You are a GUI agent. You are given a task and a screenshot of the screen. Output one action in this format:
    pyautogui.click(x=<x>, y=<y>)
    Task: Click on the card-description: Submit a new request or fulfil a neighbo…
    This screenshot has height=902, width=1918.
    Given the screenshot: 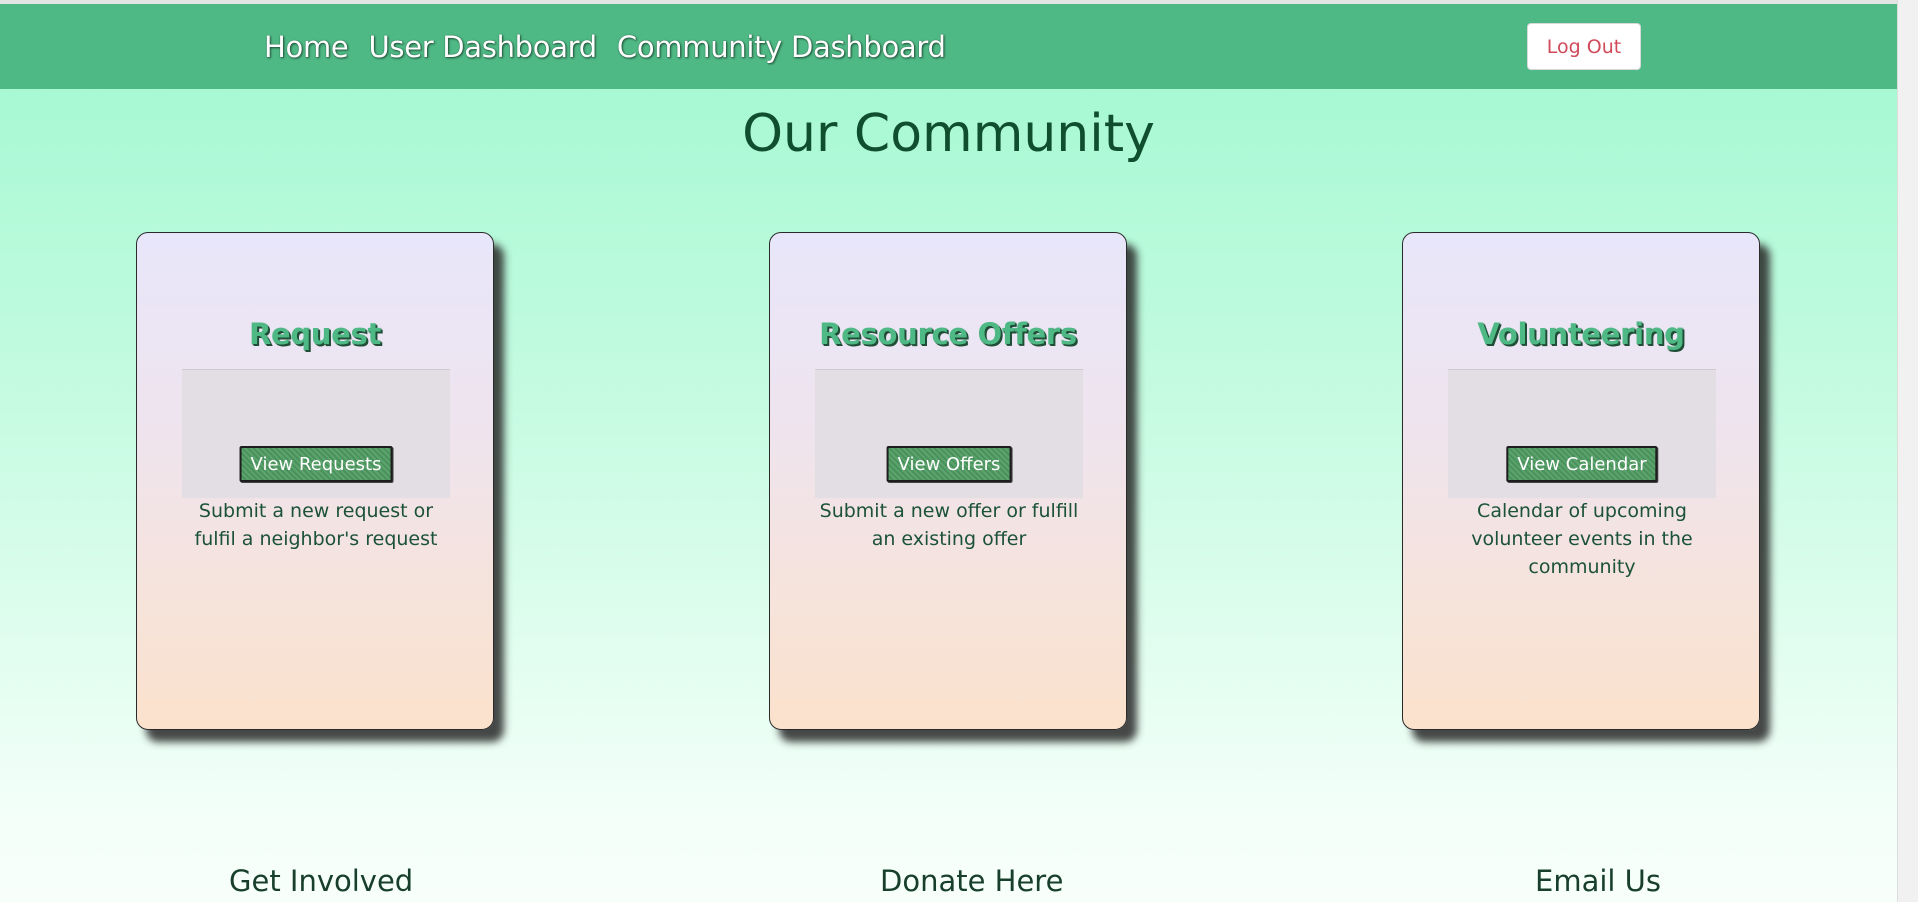 What is the action you would take?
    pyautogui.click(x=316, y=525)
    